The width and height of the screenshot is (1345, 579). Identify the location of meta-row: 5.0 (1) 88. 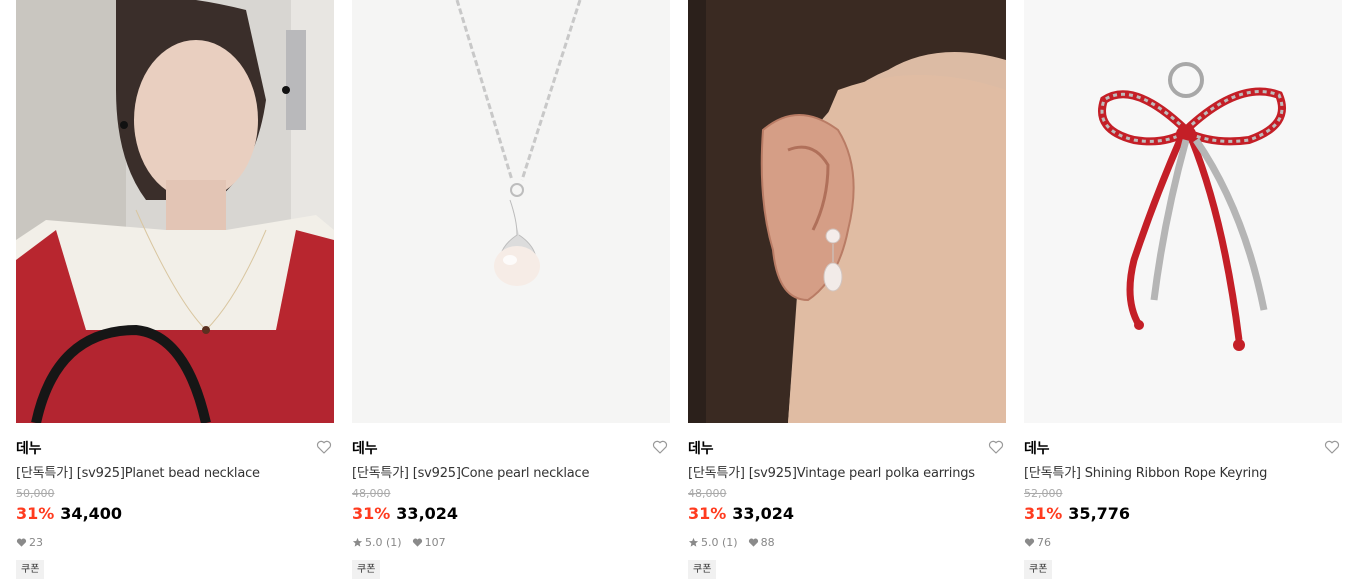
(736, 542).